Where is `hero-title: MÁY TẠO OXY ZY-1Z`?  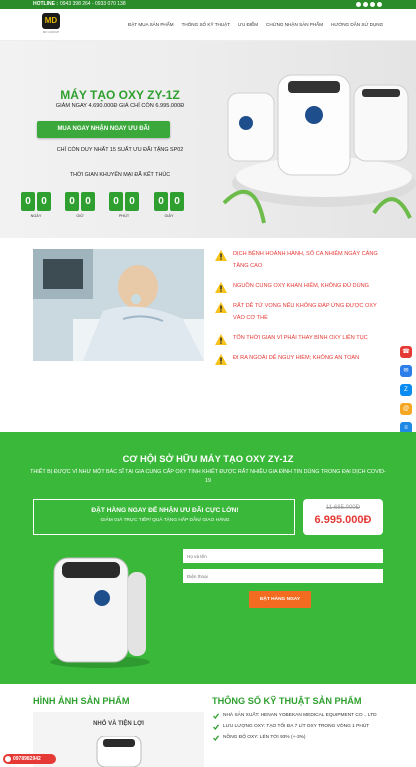 hero-title: MÁY TẠO OXY ZY-1Z is located at coordinates (120, 95).